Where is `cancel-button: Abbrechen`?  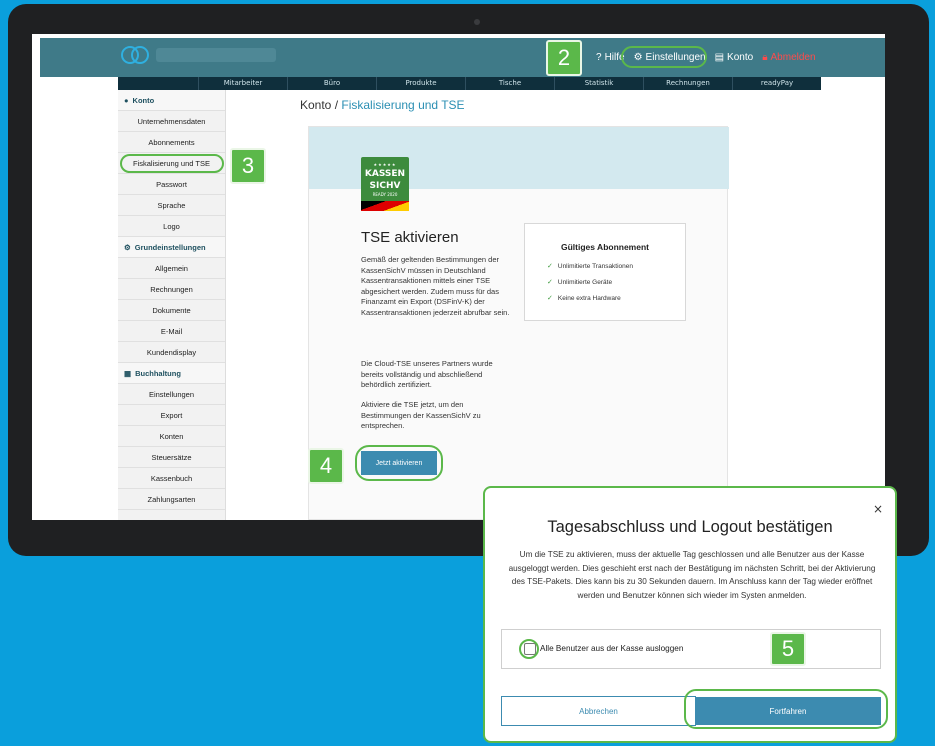 cancel-button: Abbrechen is located at coordinates (598, 711).